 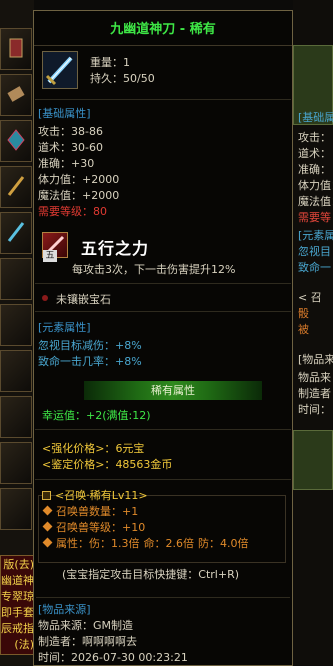 What do you see at coordinates (65, 625) in the screenshot?
I see `source-label: 物品来源：` at bounding box center [65, 625].